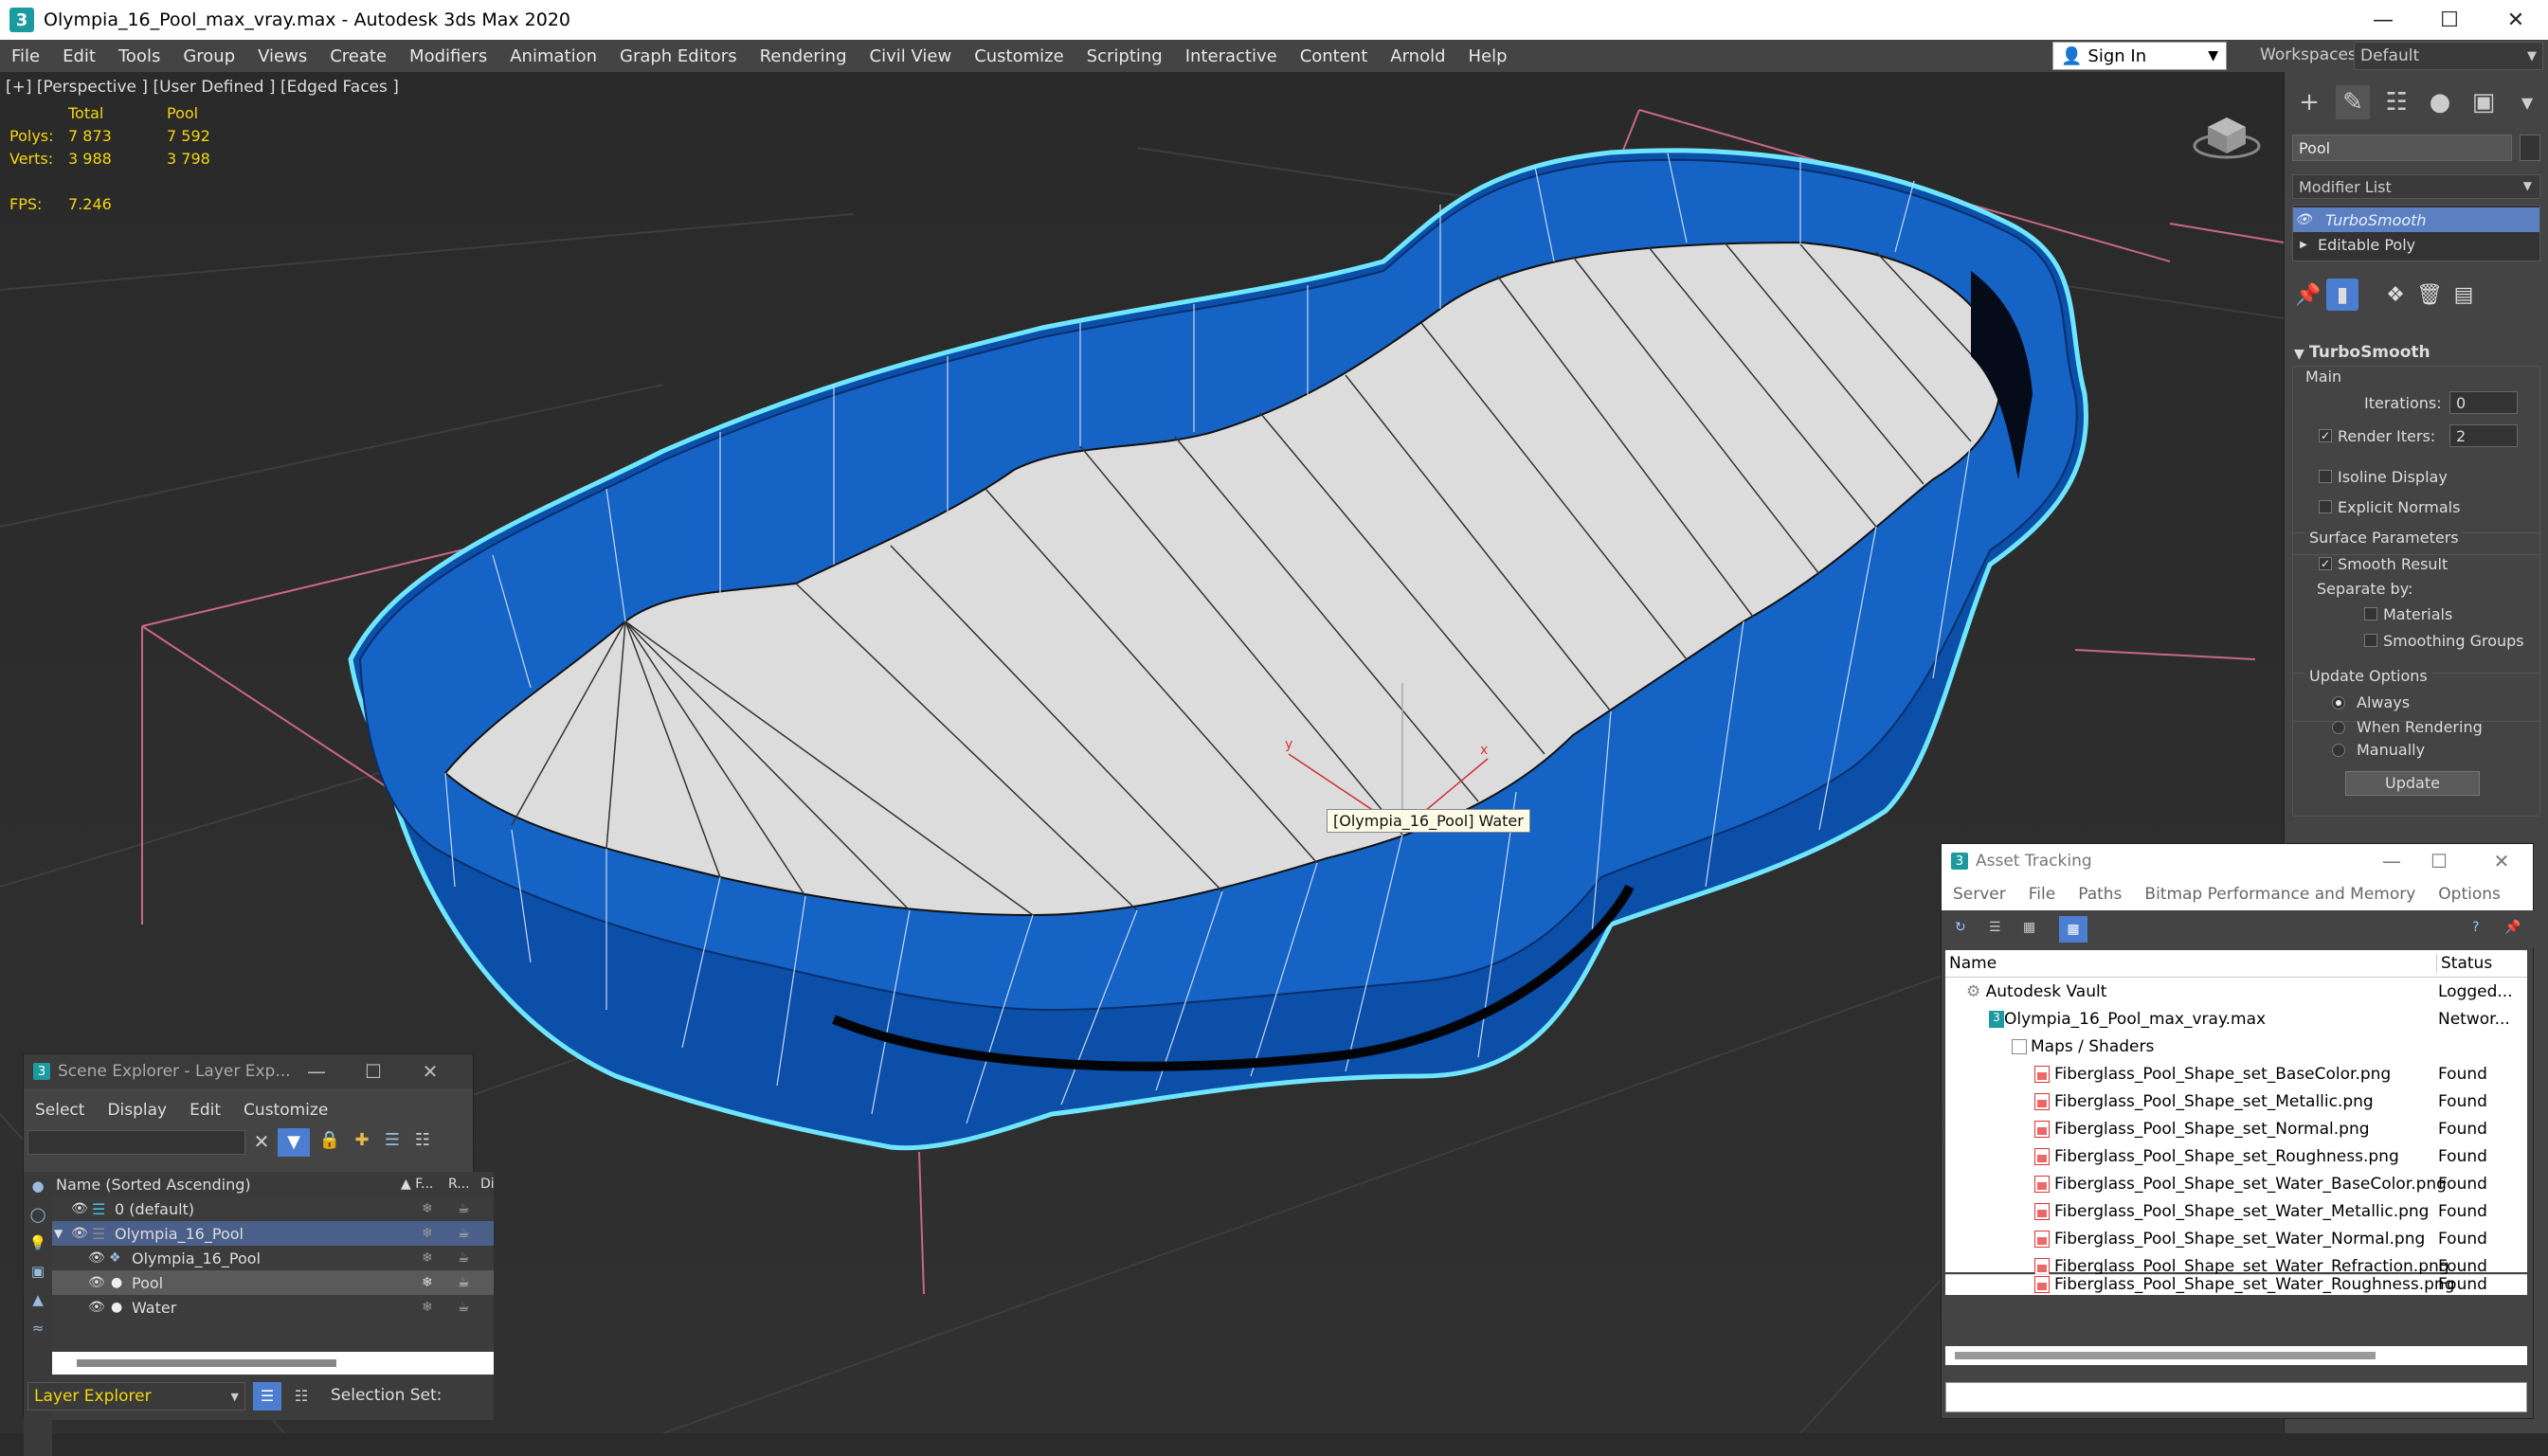 This screenshot has width=2548, height=1456. I want to click on clear-search-icon: ✕, so click(261, 1142).